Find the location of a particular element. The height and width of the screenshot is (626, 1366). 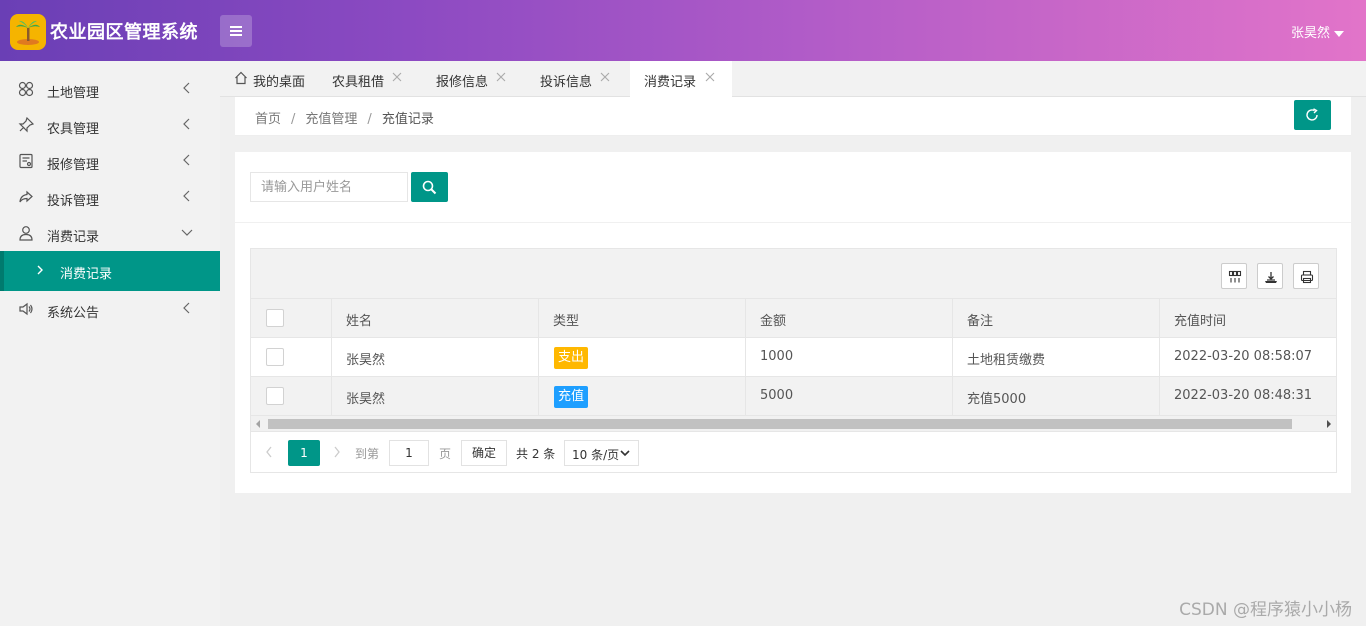

table-row: 张昊然 充值 5000 充值5000 2022-03-20 08:48:31 is located at coordinates (793, 396).